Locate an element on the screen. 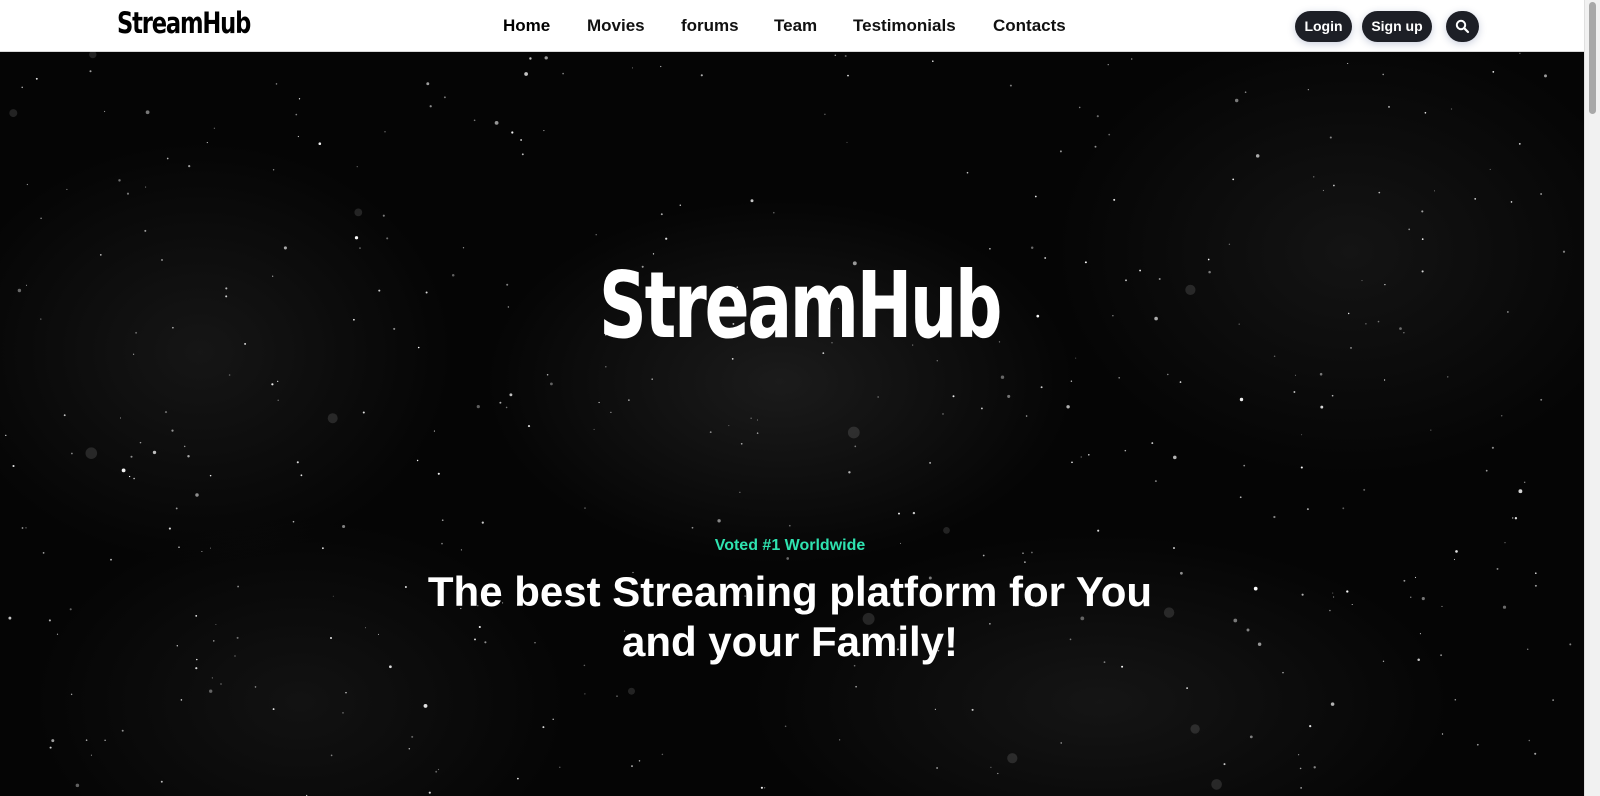  hero-title: StreamHub is located at coordinates (792, 305).